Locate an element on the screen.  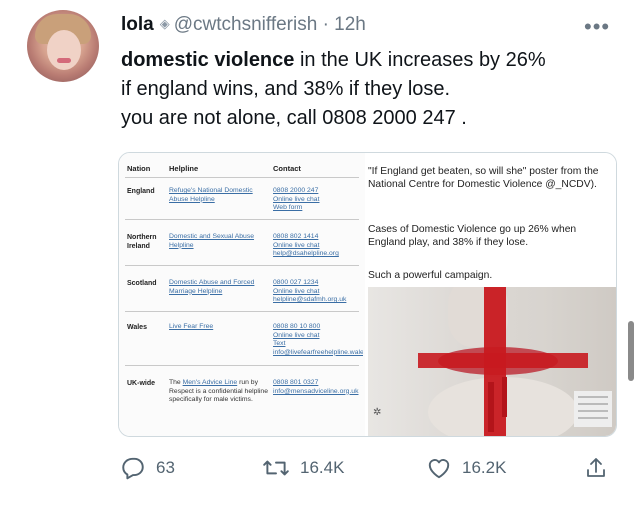
contact-line: info@mensadviceline.org.uk is located at coordinates (316, 391).